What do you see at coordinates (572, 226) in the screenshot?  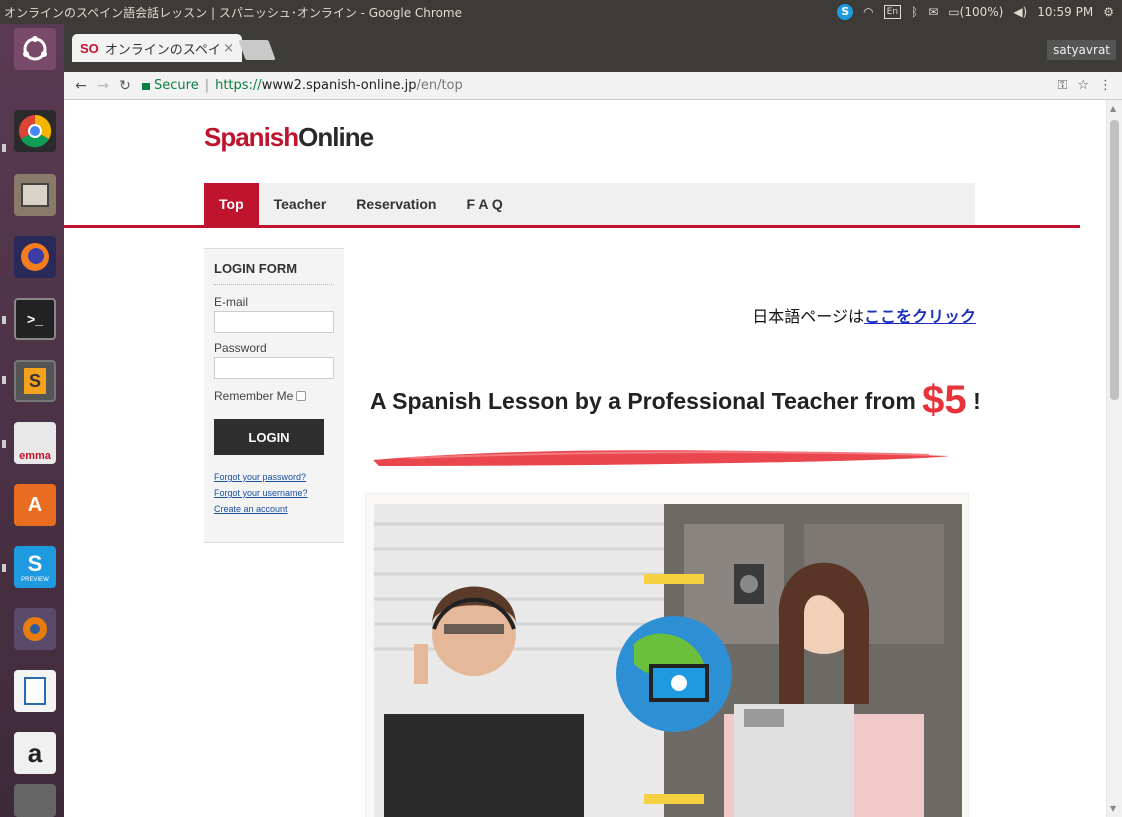 I see `nav-divider` at bounding box center [572, 226].